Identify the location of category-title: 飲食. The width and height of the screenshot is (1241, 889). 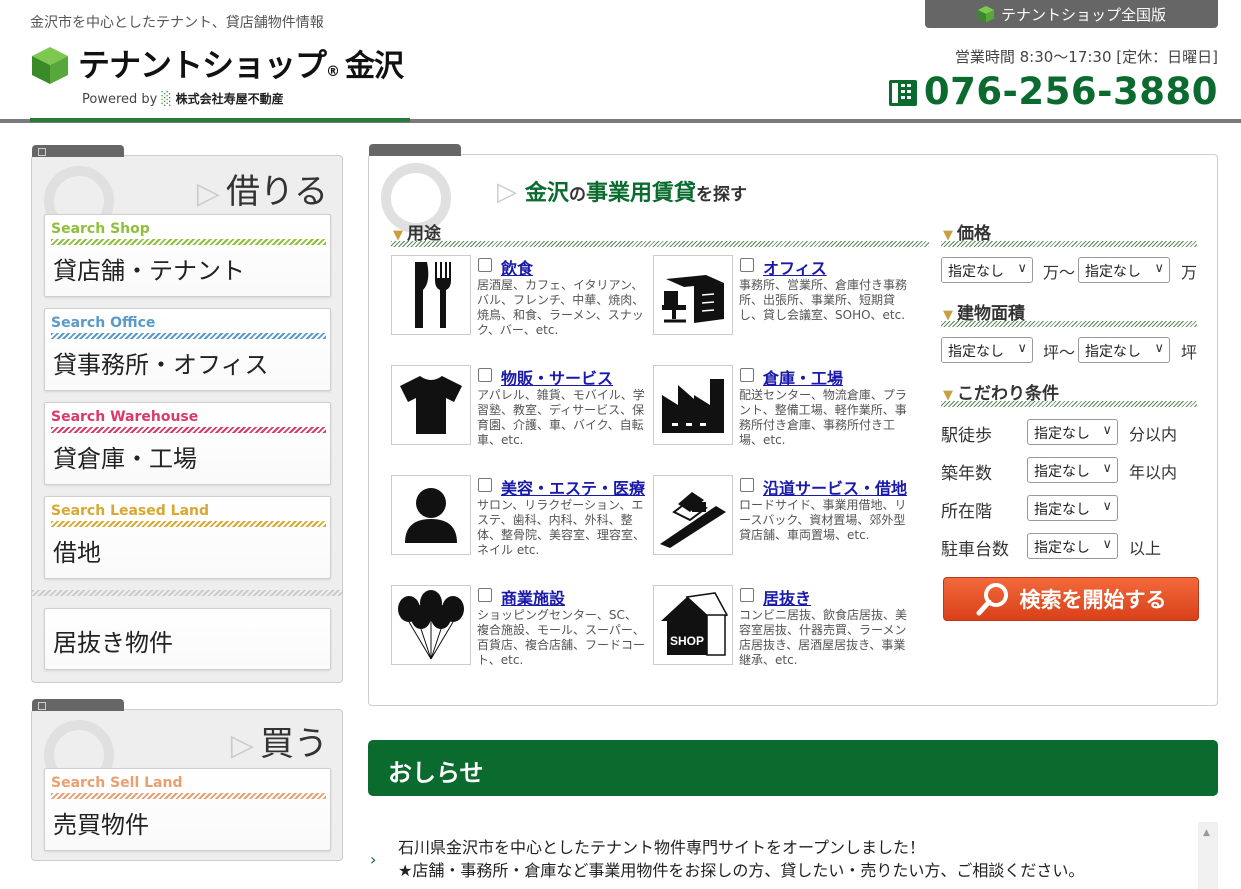
(517, 267).